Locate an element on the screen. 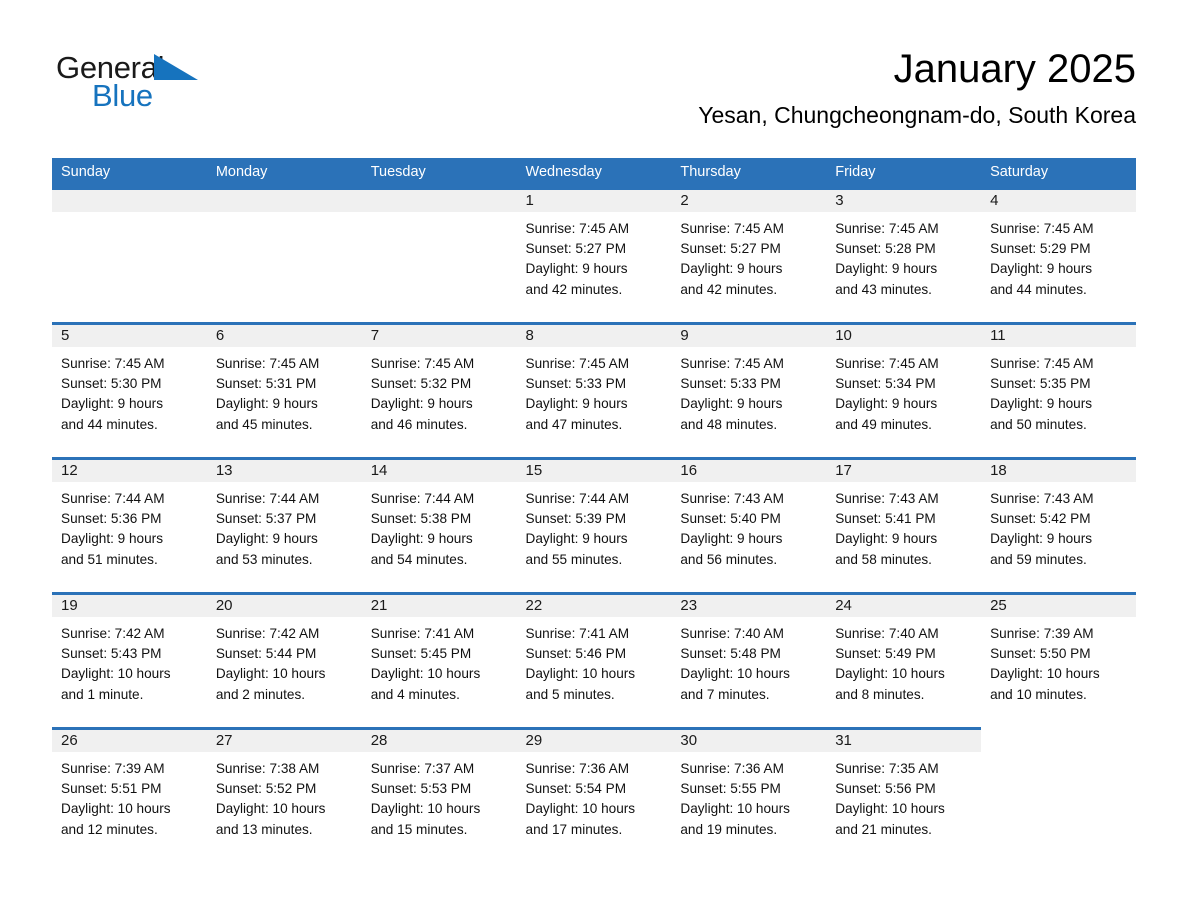 This screenshot has height=918, width=1188. day-number-band: 13 is located at coordinates (284, 469).